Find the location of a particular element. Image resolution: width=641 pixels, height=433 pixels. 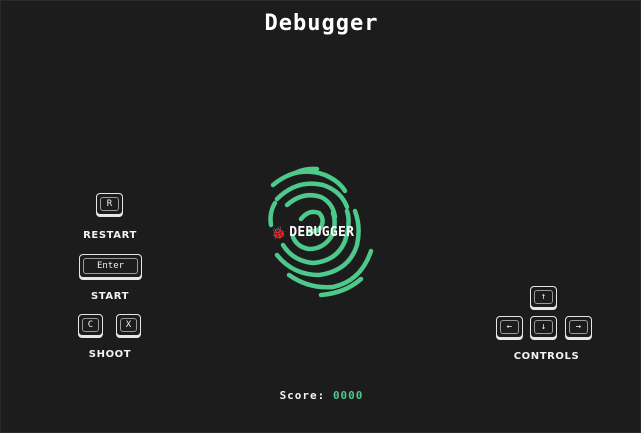

x-key: X is located at coordinates (128, 325).